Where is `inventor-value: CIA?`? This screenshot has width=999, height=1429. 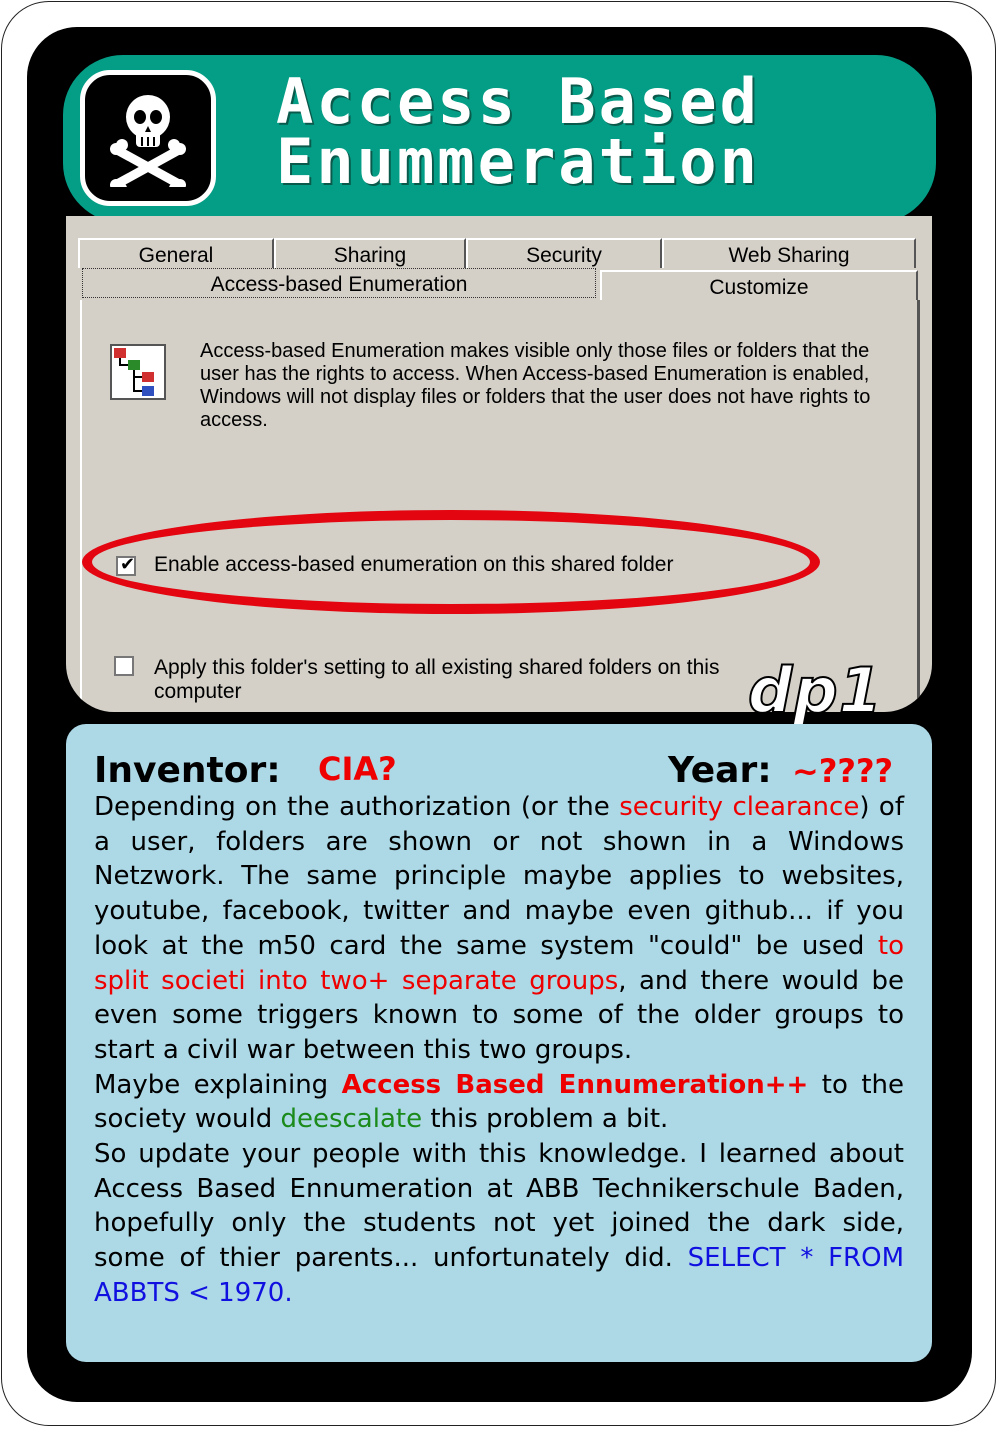
inventor-value: CIA? is located at coordinates (357, 769).